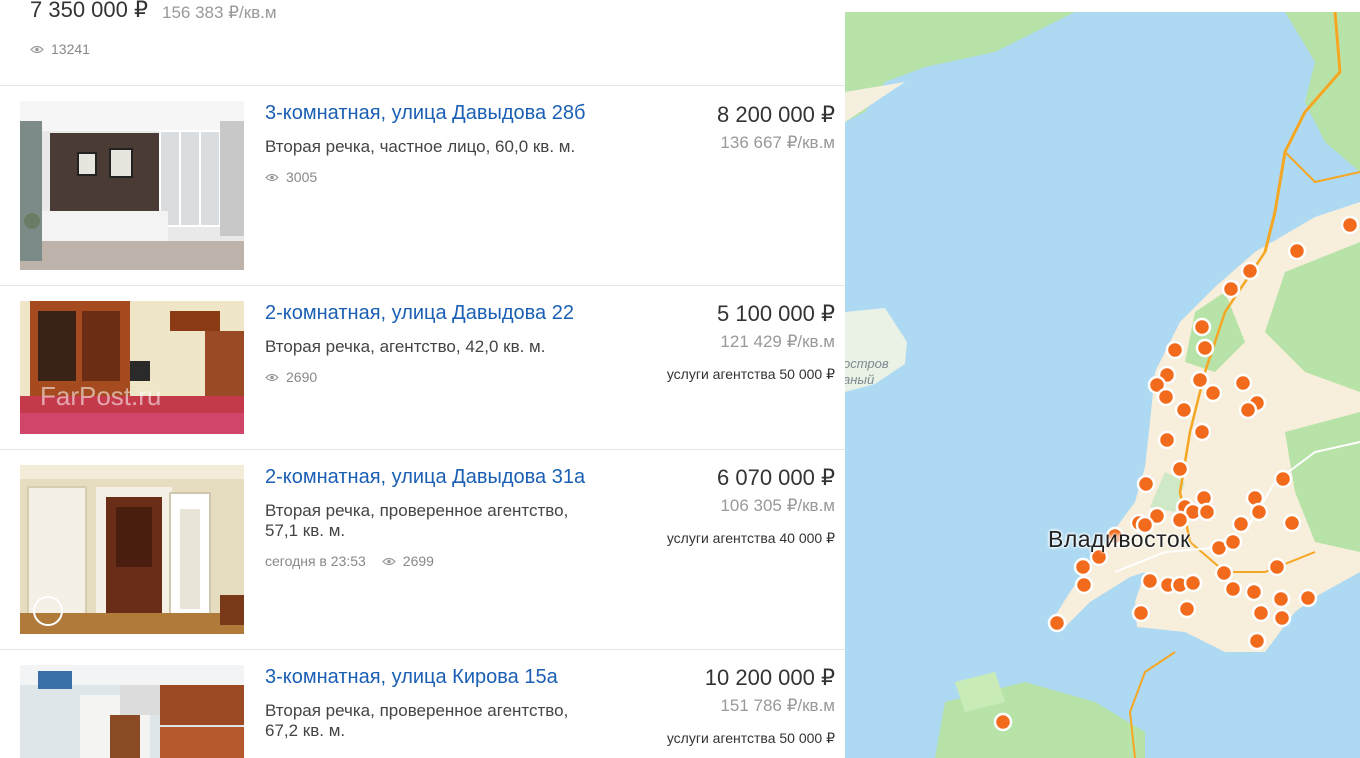 Image resolution: width=1360 pixels, height=758 pixels. I want to click on listing-price-per-m2: 151 786 ₽/кв.м, so click(777, 705).